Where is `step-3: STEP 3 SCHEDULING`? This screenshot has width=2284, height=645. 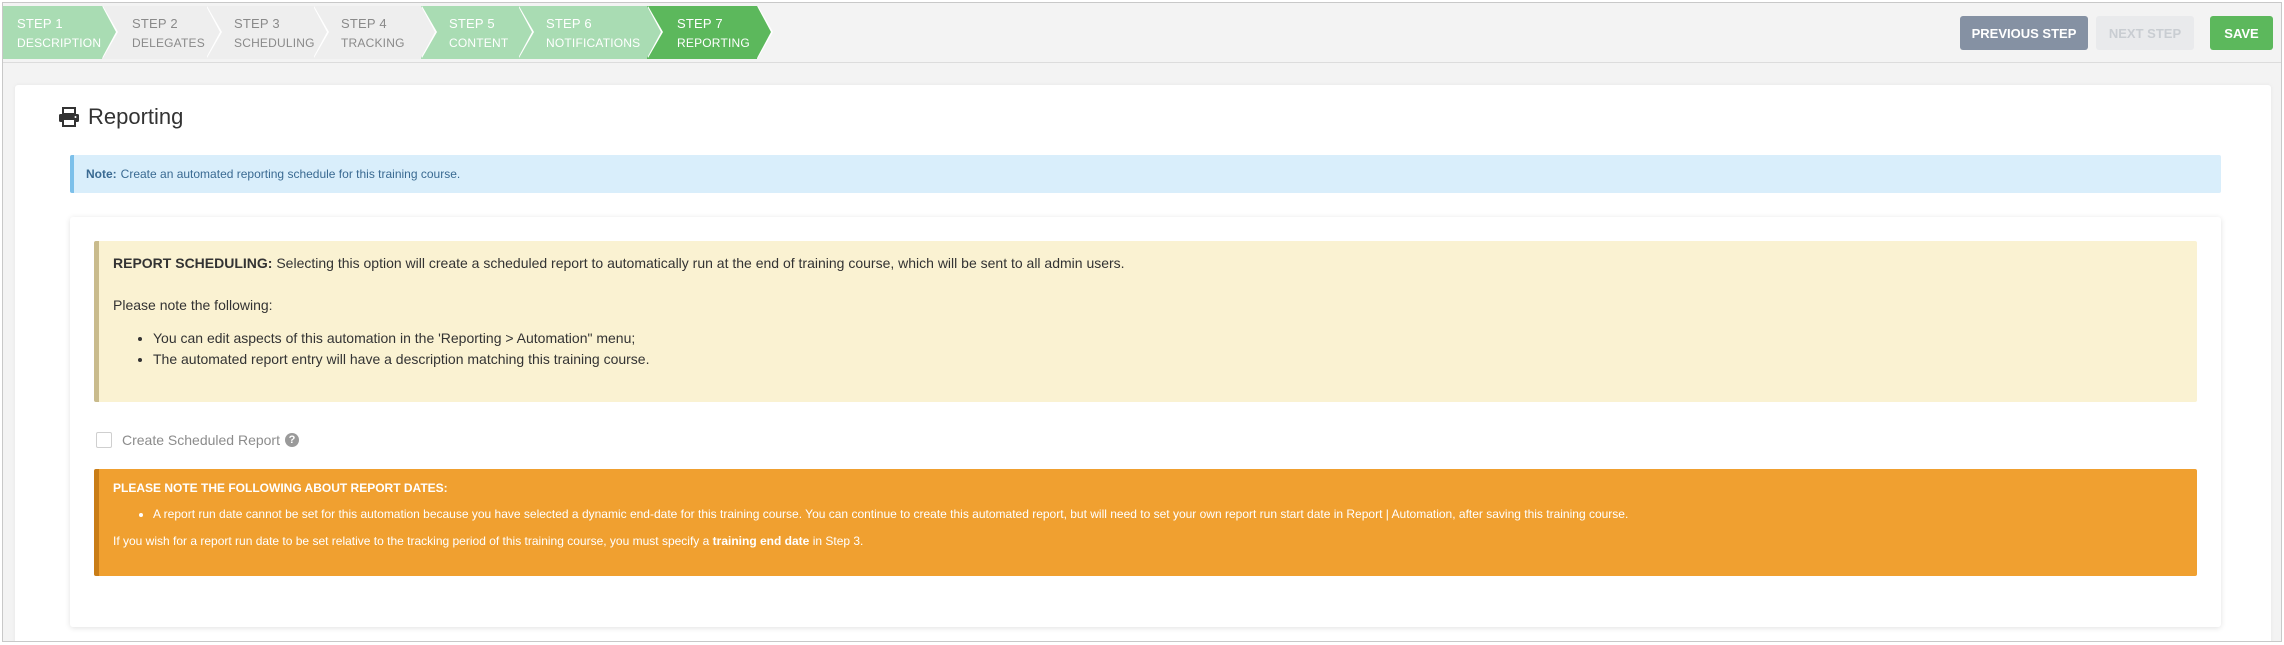
step-3: STEP 3 SCHEDULING is located at coordinates (267, 32).